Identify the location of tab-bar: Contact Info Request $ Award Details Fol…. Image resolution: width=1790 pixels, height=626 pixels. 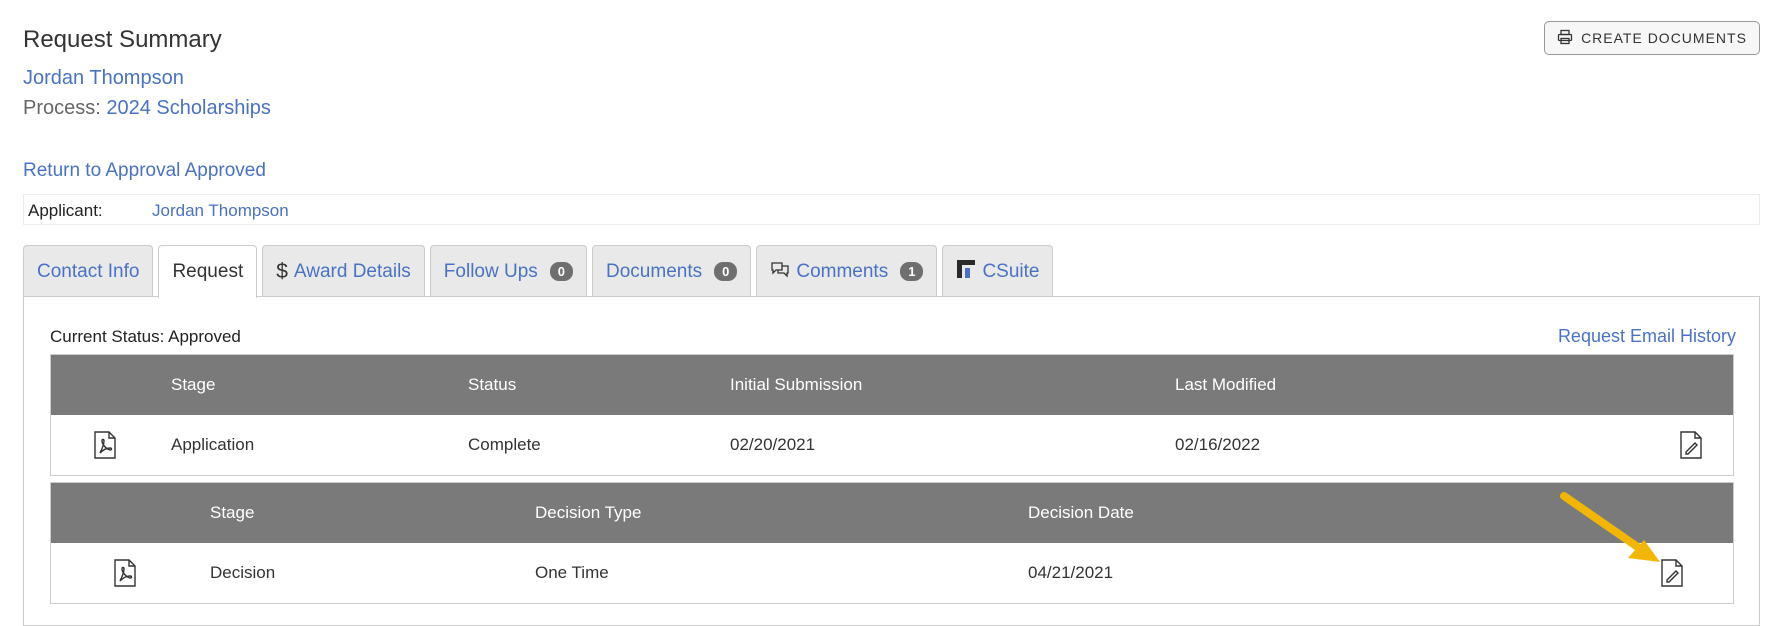
(538, 271).